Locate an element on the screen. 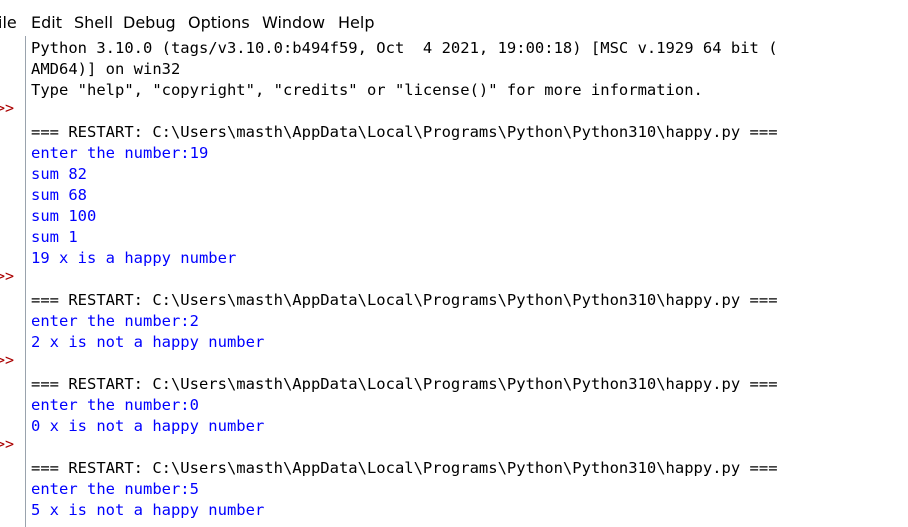  banner-line: AMD64)] on win32 is located at coordinates (106, 69).